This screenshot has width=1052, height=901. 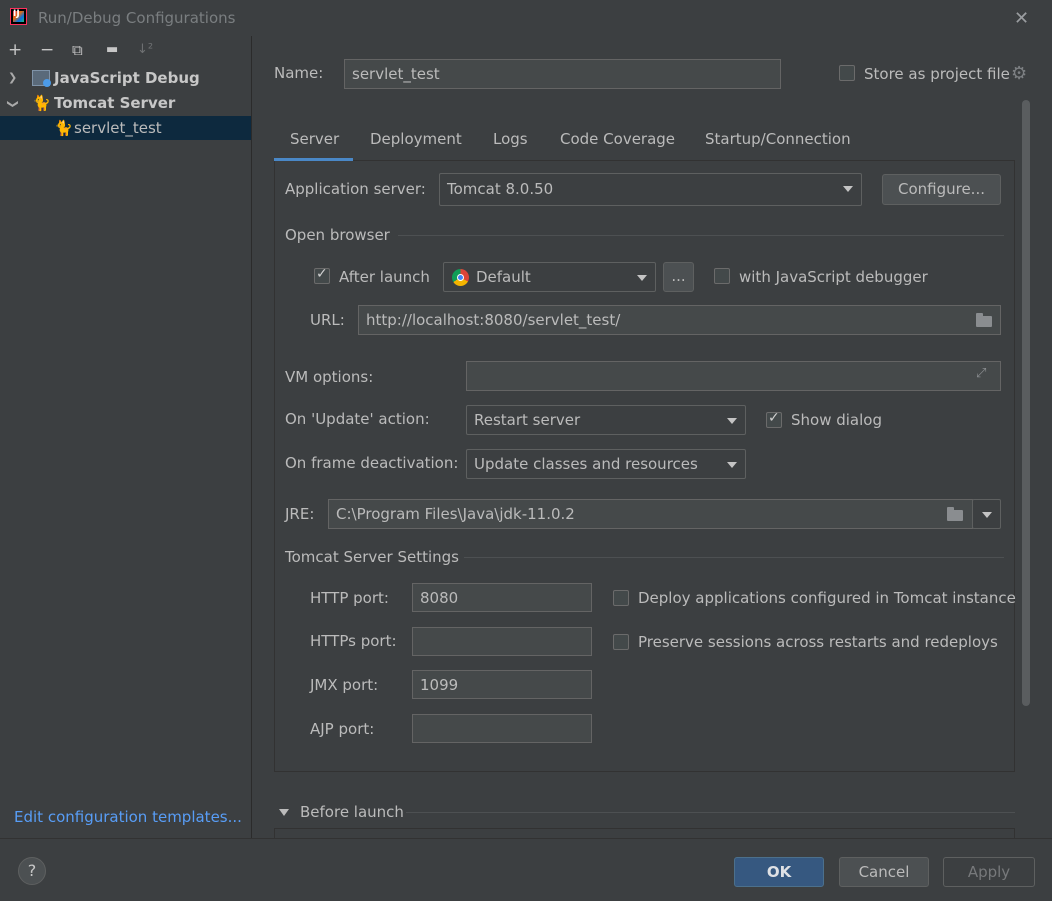 I want to click on ajp-port-label: AJP port:, so click(x=342, y=729).